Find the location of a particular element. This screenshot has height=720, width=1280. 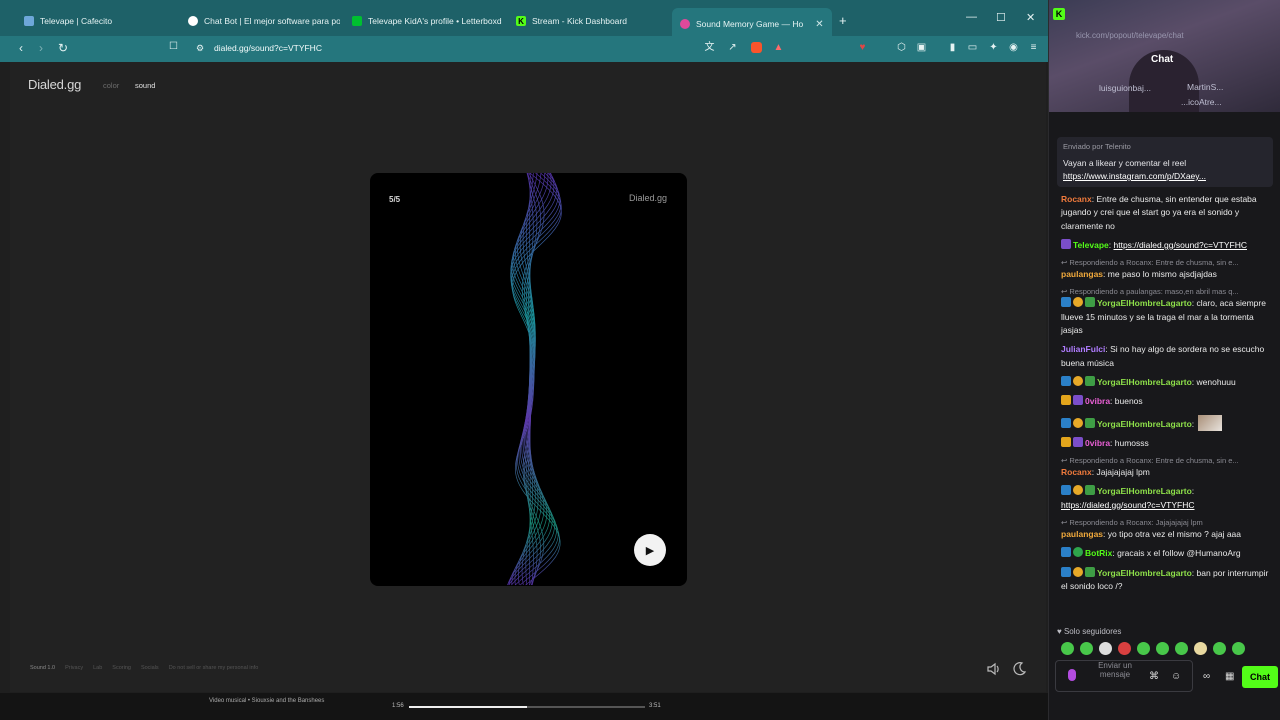

nav-sound-link: sound is located at coordinates (145, 85).